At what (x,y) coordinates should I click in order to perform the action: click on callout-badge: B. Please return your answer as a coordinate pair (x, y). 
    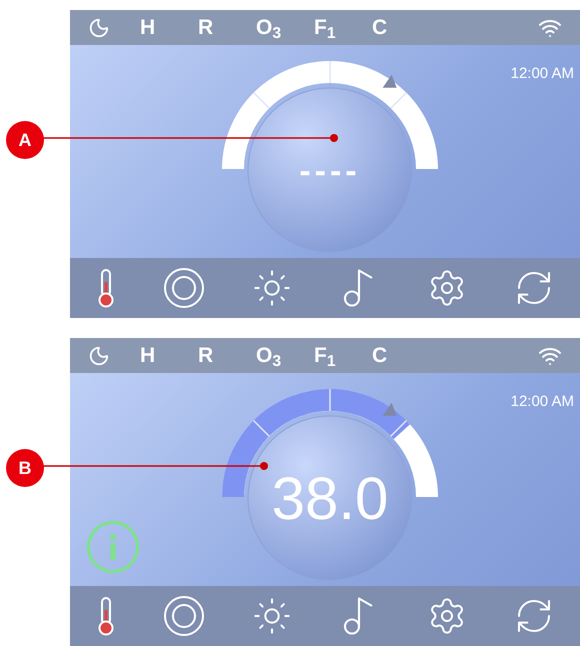
    Looking at the image, I should click on (25, 468).